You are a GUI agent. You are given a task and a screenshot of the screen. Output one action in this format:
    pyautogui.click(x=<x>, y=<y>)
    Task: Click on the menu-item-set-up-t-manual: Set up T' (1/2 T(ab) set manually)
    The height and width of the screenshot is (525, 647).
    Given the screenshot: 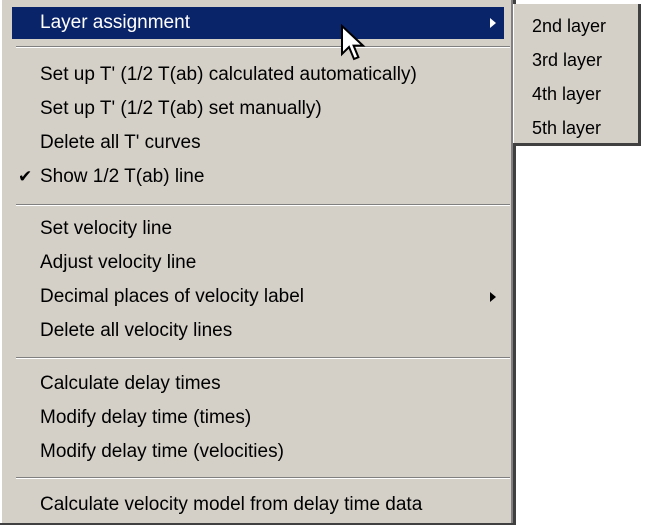 What is the action you would take?
    pyautogui.click(x=258, y=109)
    